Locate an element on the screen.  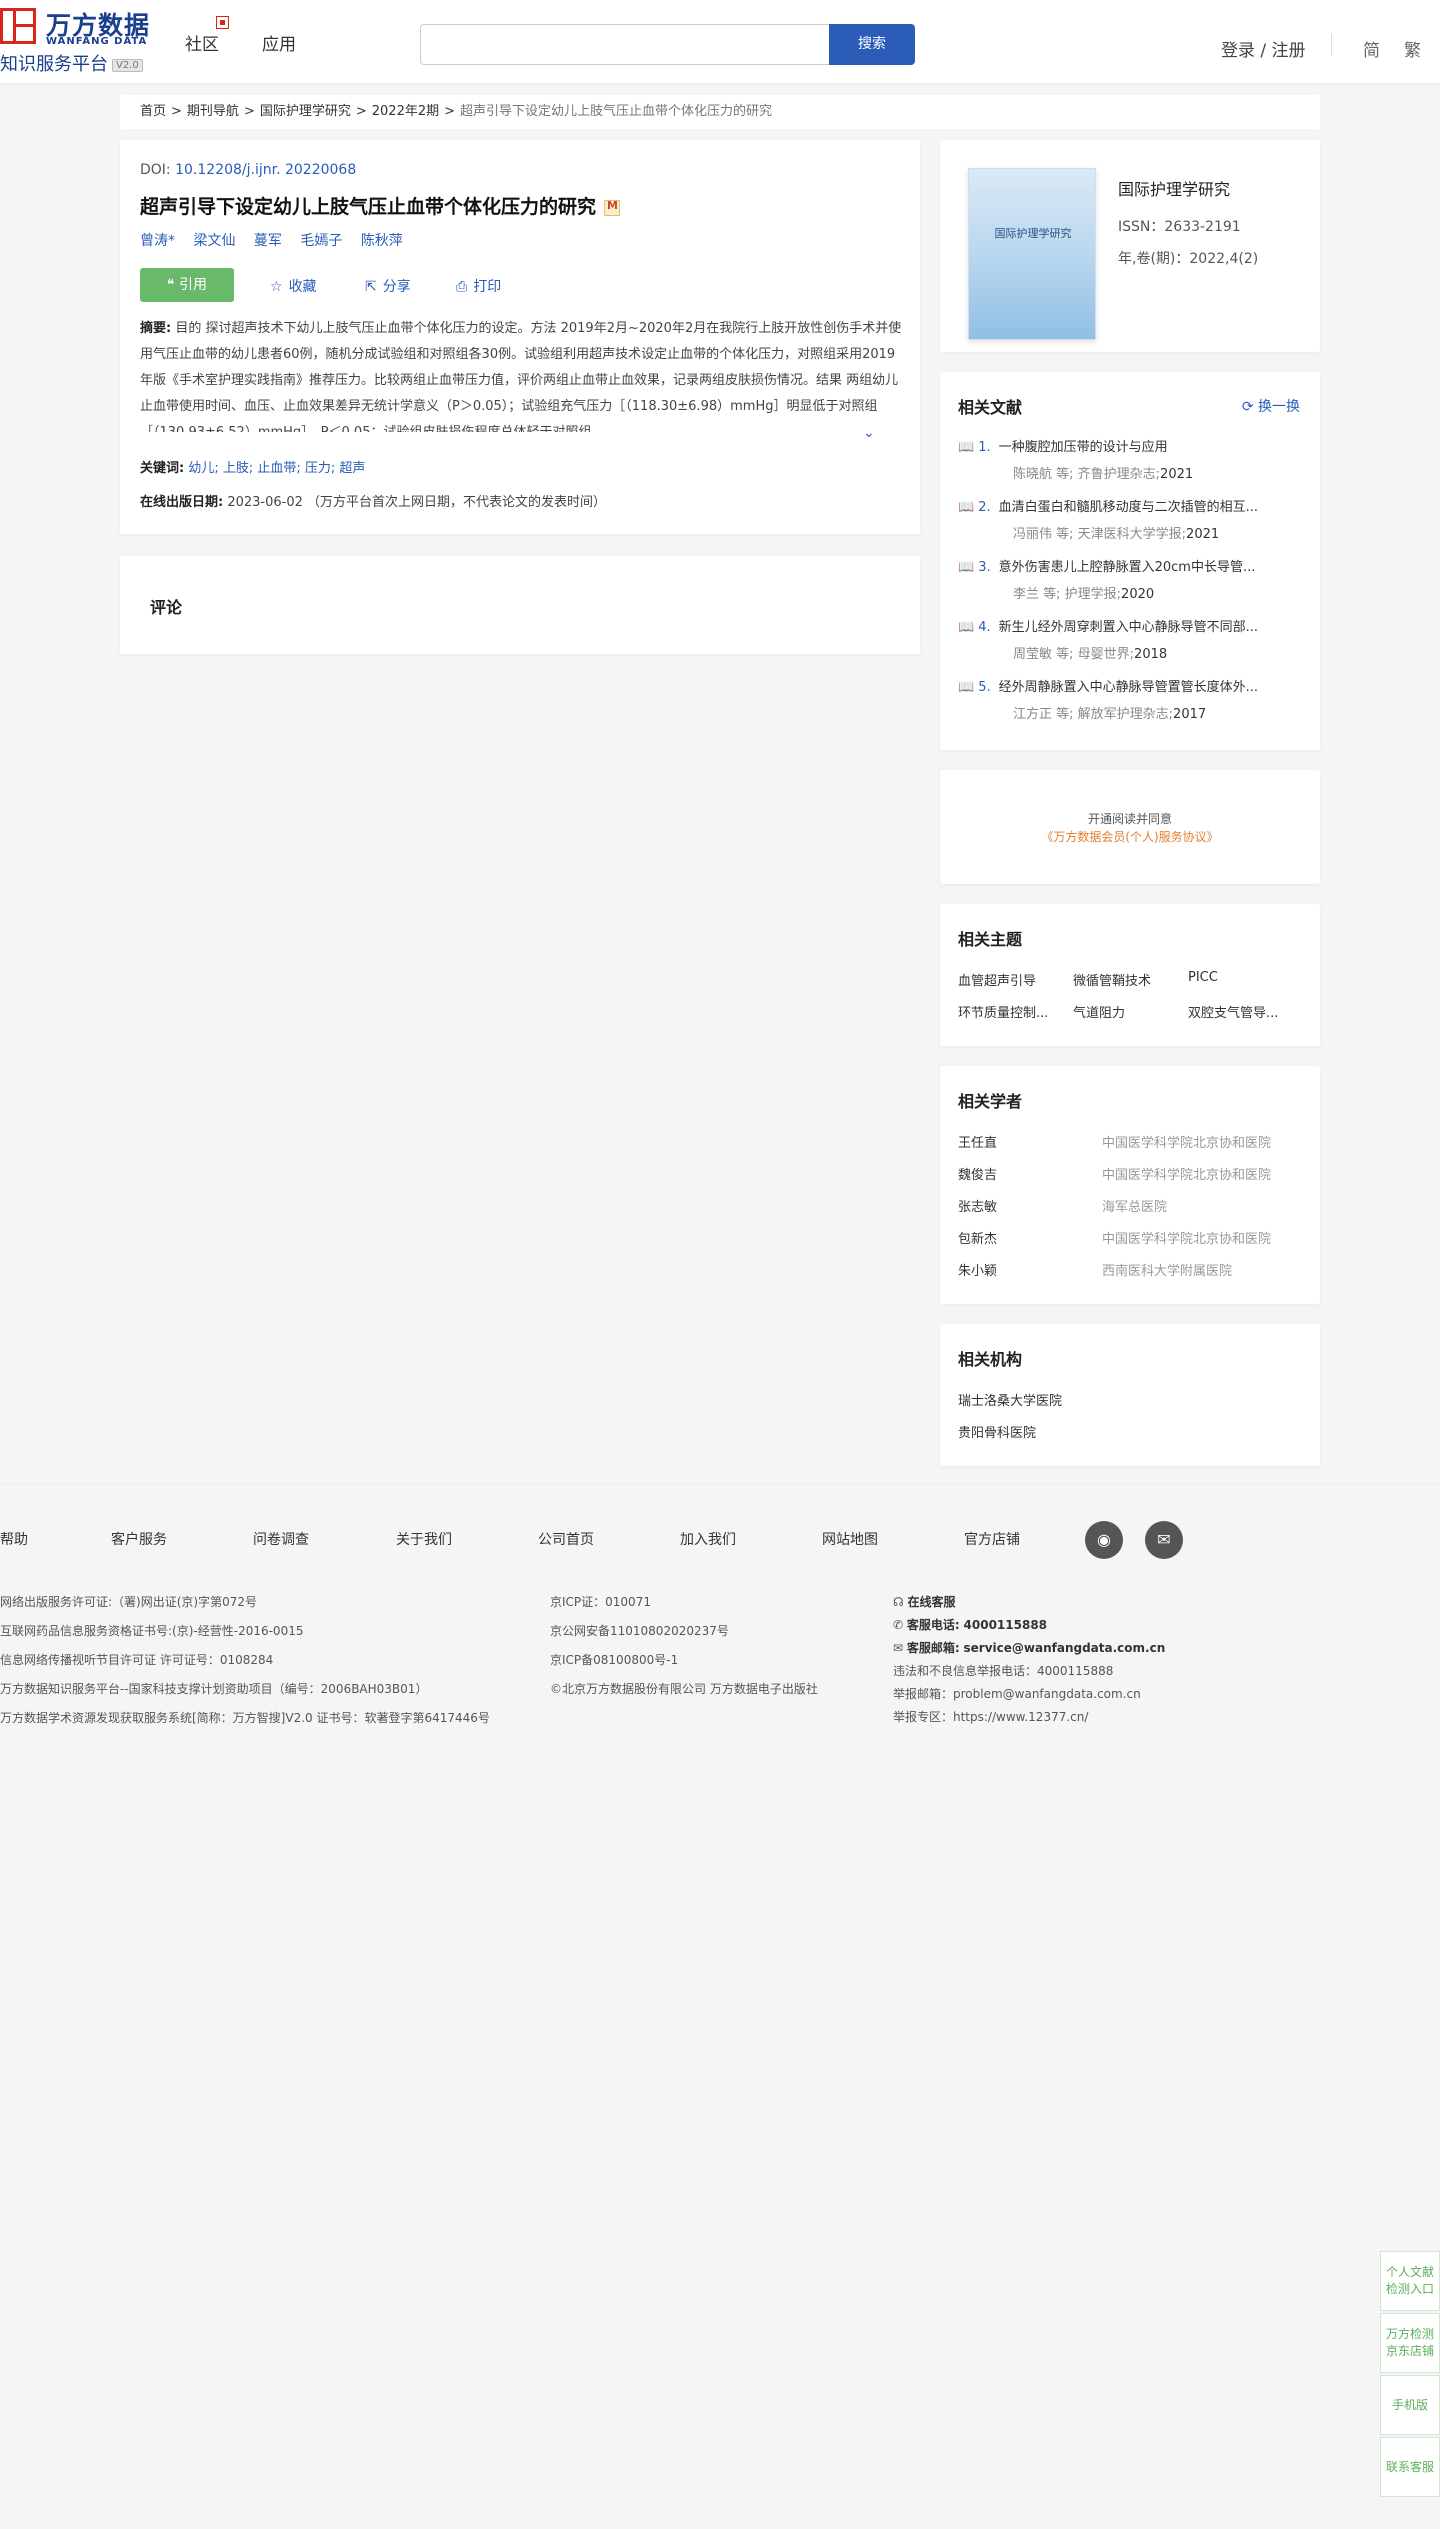
online-service: ☊ 在线客服 is located at coordinates (924, 1601).